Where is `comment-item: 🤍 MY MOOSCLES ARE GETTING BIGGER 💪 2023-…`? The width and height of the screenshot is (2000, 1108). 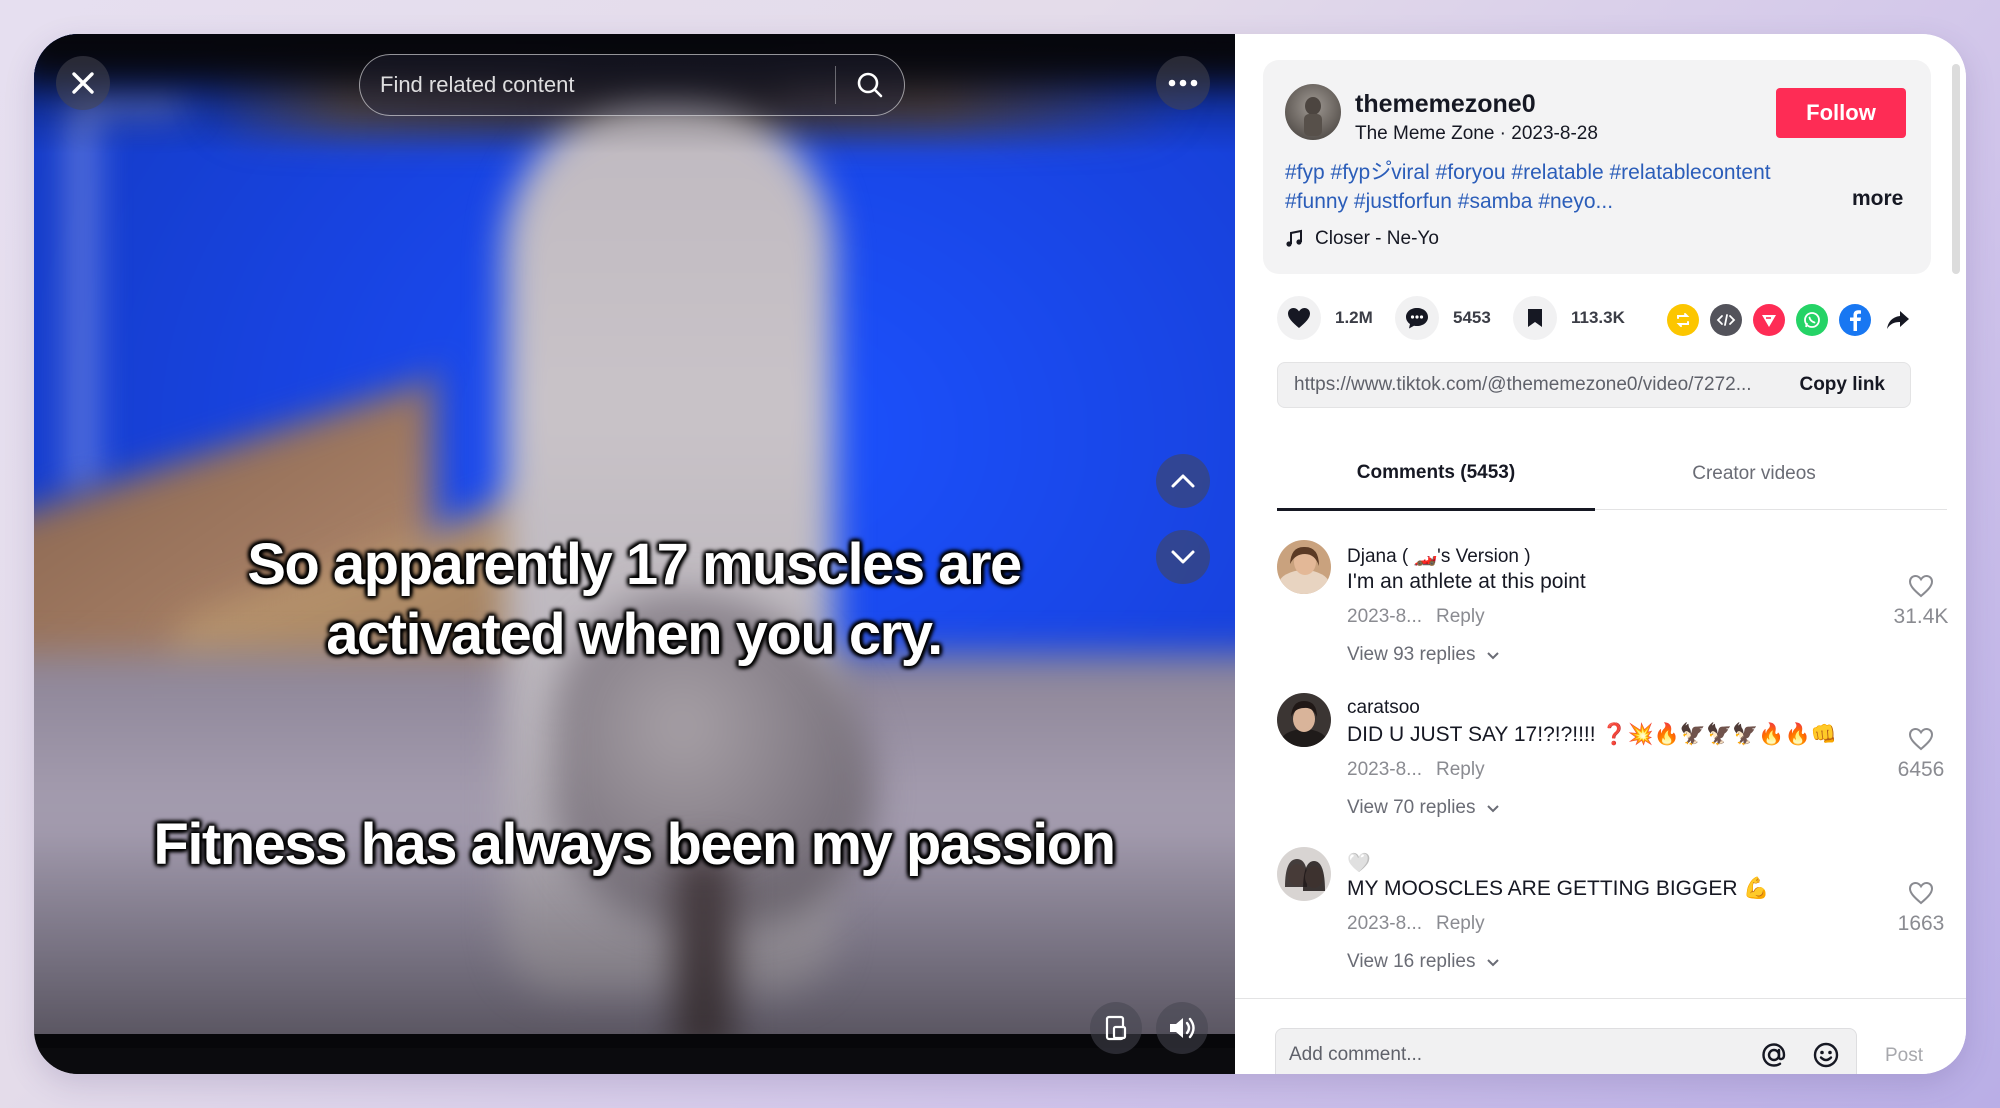
comment-item: 🤍 MY MOOSCLES ARE GETTING BIGGER 💪 2023-… is located at coordinates (1610, 894).